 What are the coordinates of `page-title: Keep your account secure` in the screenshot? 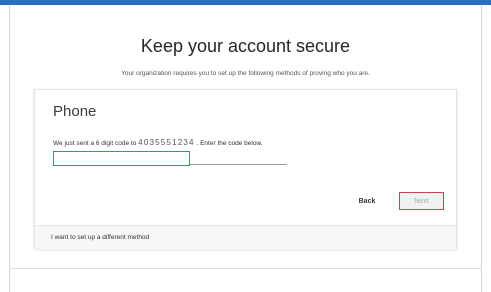 It's located at (245, 46).